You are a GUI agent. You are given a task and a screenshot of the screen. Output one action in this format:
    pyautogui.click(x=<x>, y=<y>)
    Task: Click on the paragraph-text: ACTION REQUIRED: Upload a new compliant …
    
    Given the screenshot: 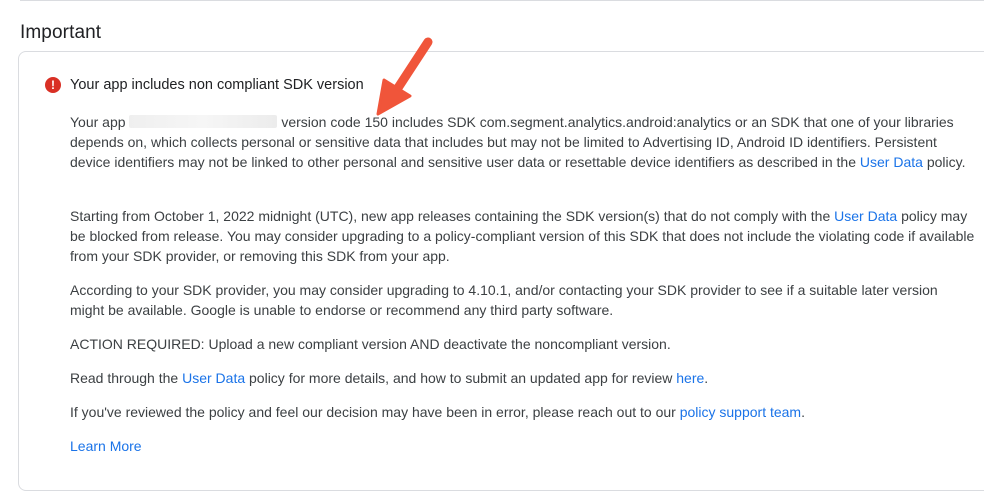 What is the action you would take?
    pyautogui.click(x=370, y=344)
    